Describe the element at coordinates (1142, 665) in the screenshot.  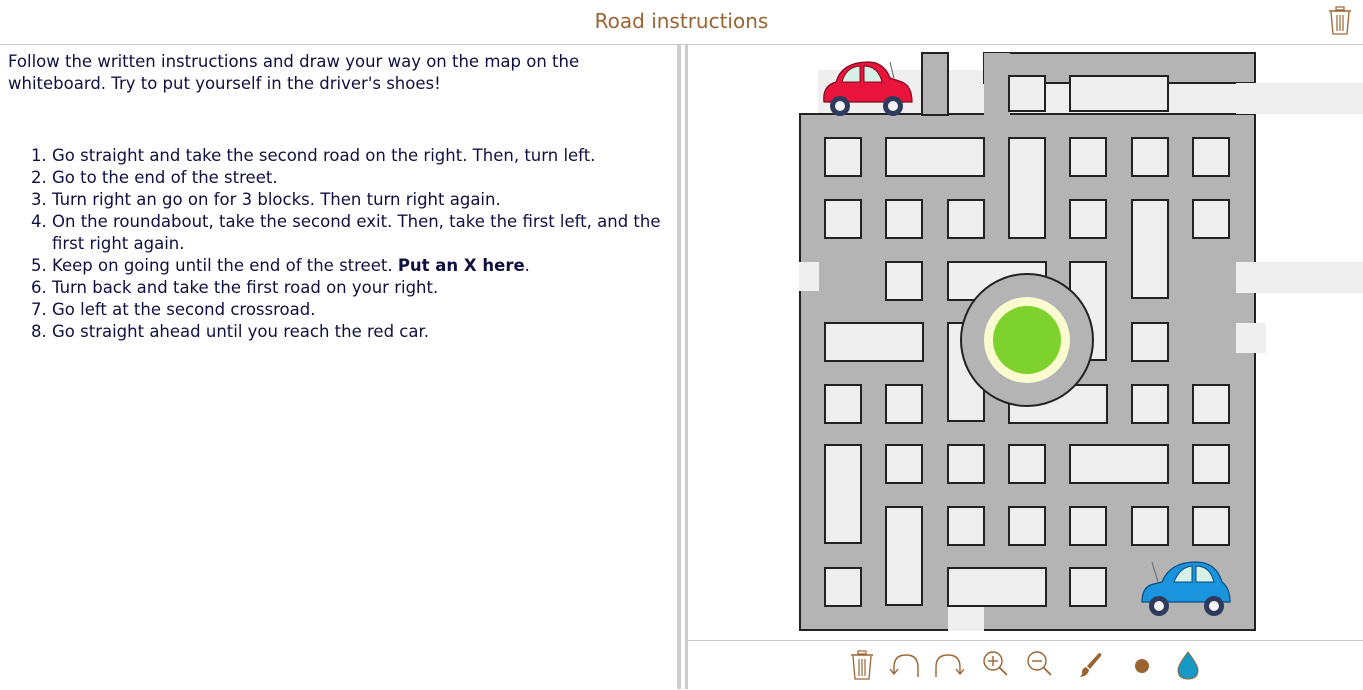
I see `brush-size-icon` at that location.